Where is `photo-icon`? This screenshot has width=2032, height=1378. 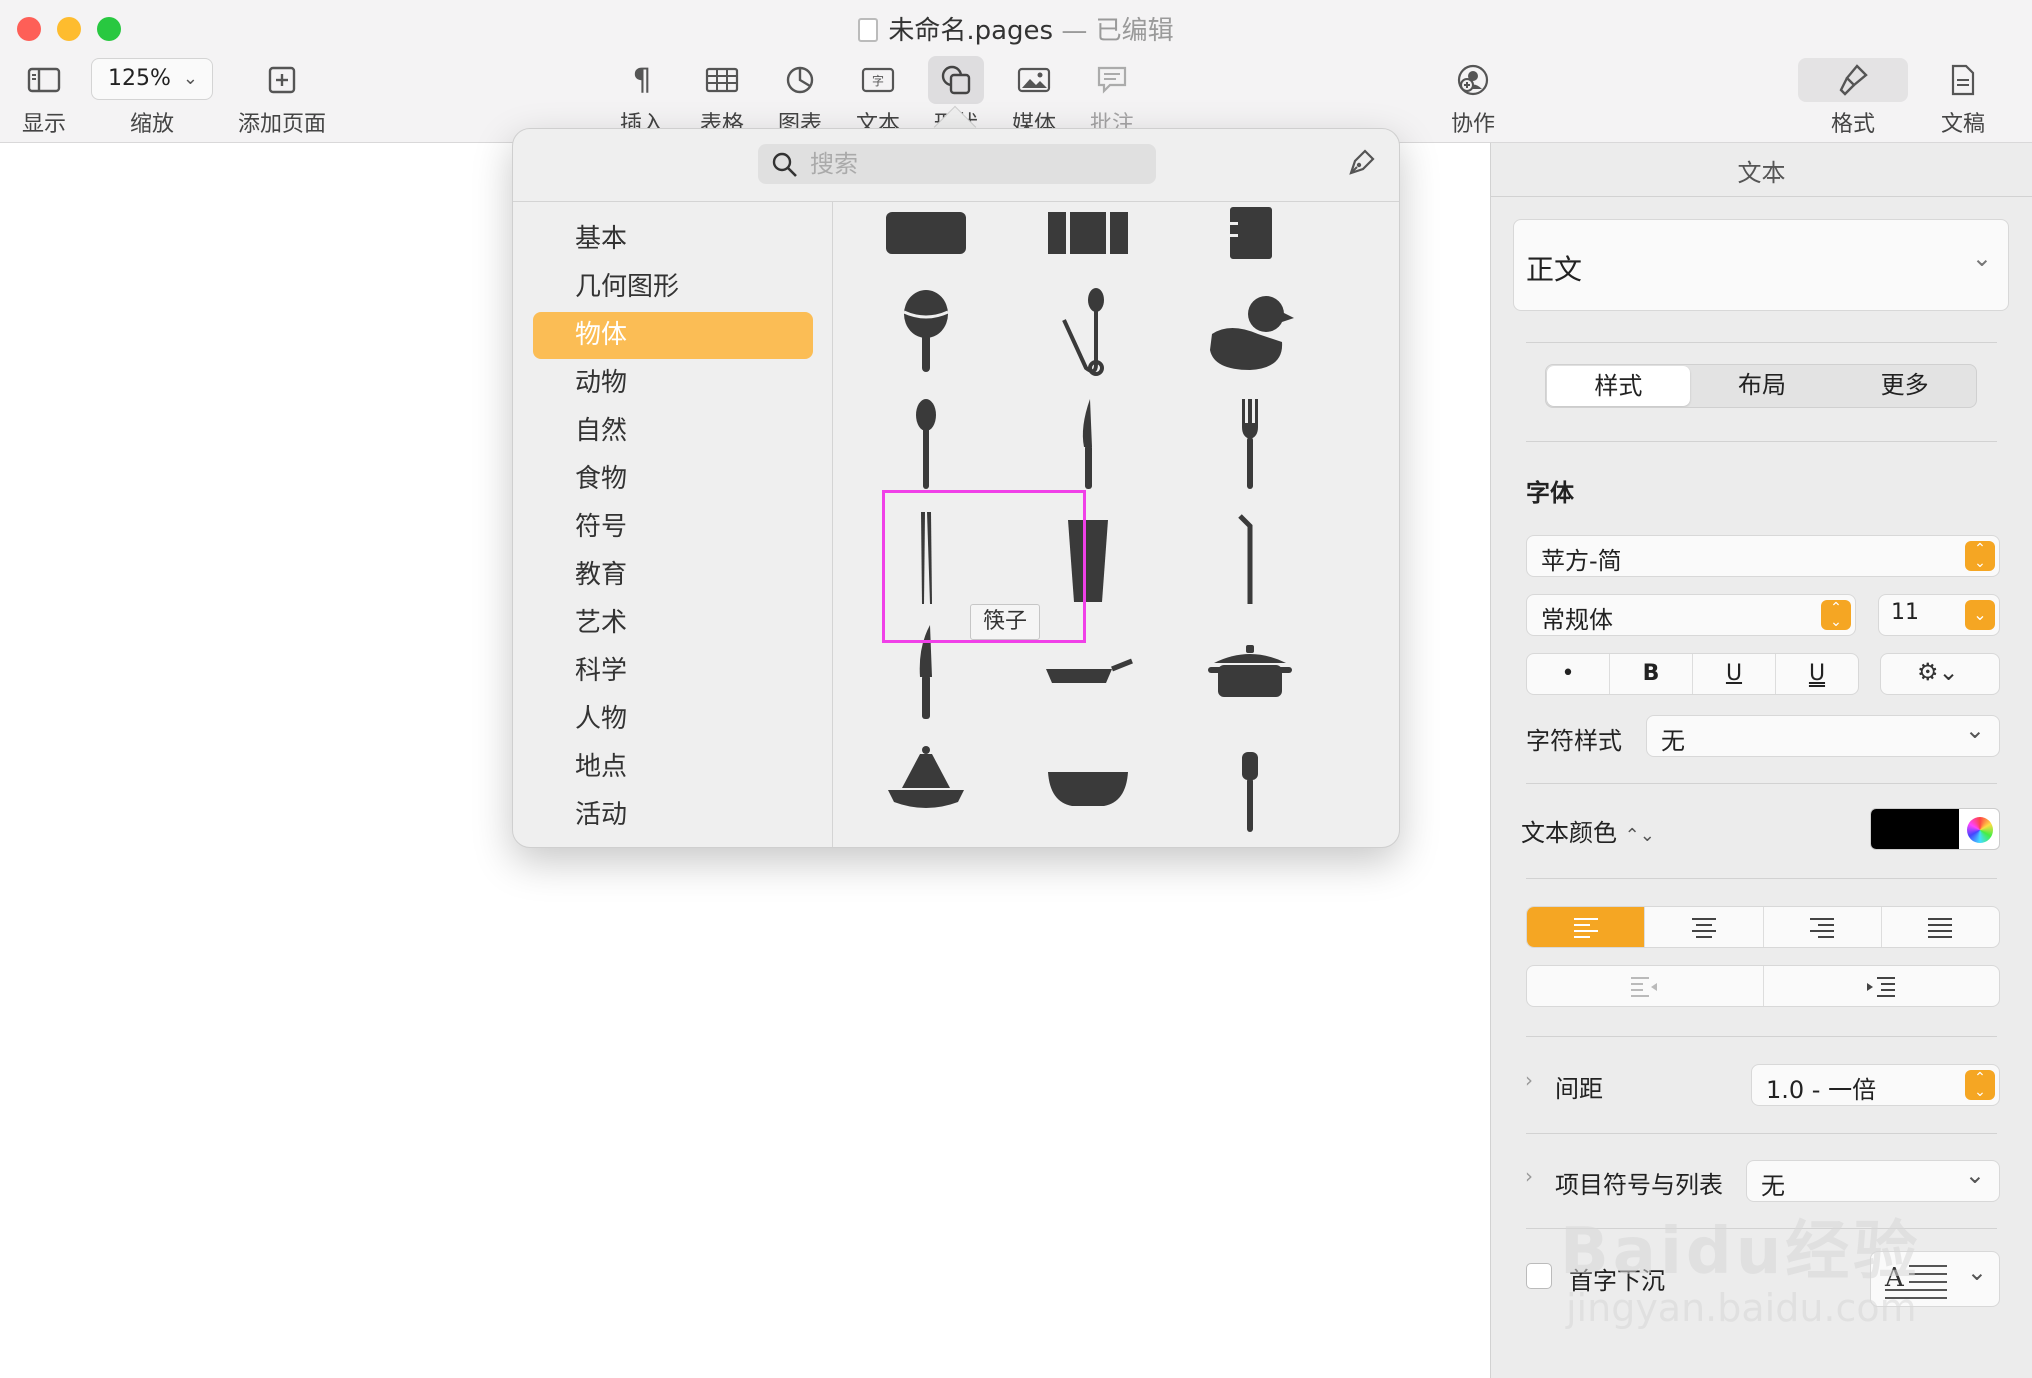 photo-icon is located at coordinates (1034, 80).